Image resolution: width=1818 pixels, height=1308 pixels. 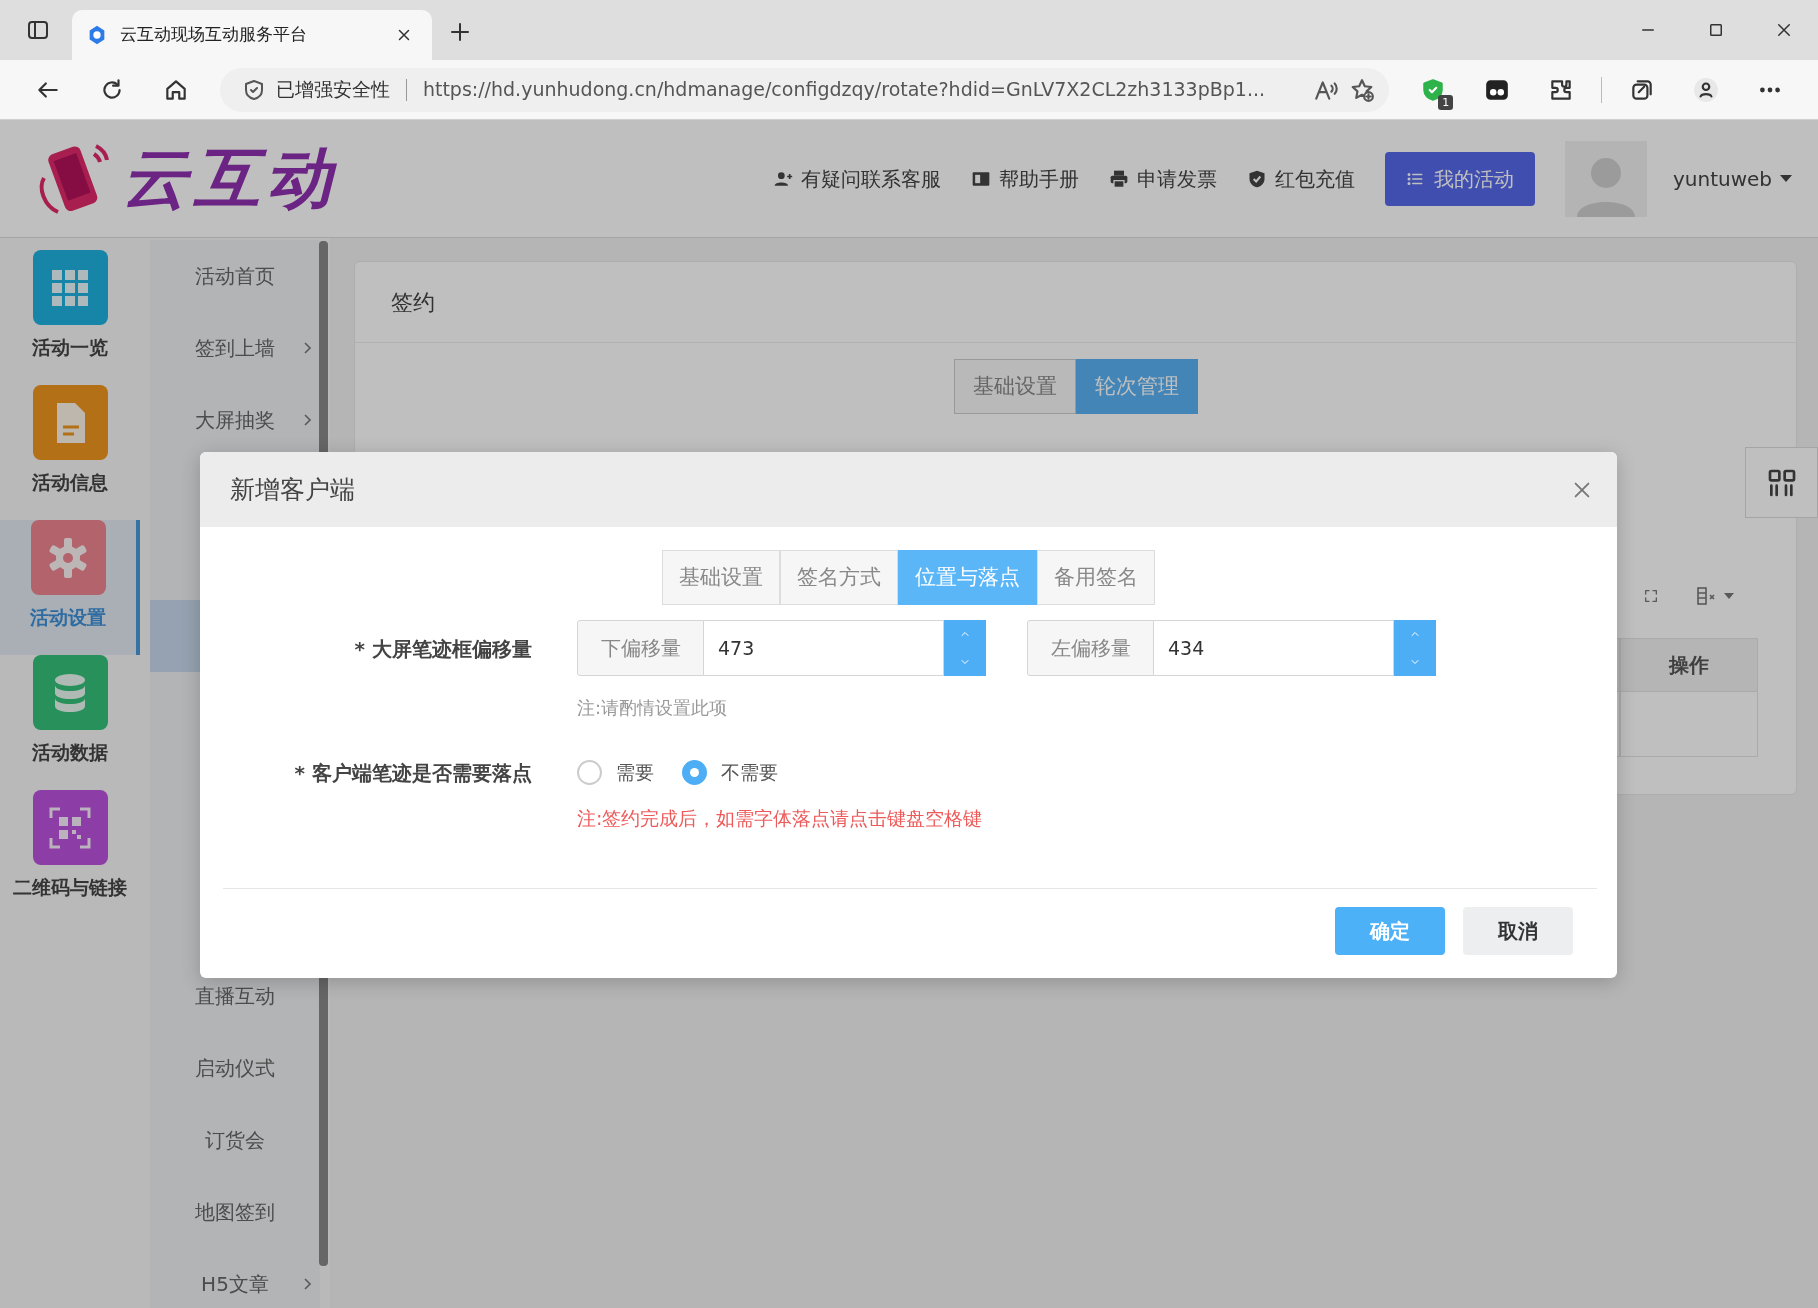 I want to click on sidebar-label: 活动设置, so click(x=68, y=617).